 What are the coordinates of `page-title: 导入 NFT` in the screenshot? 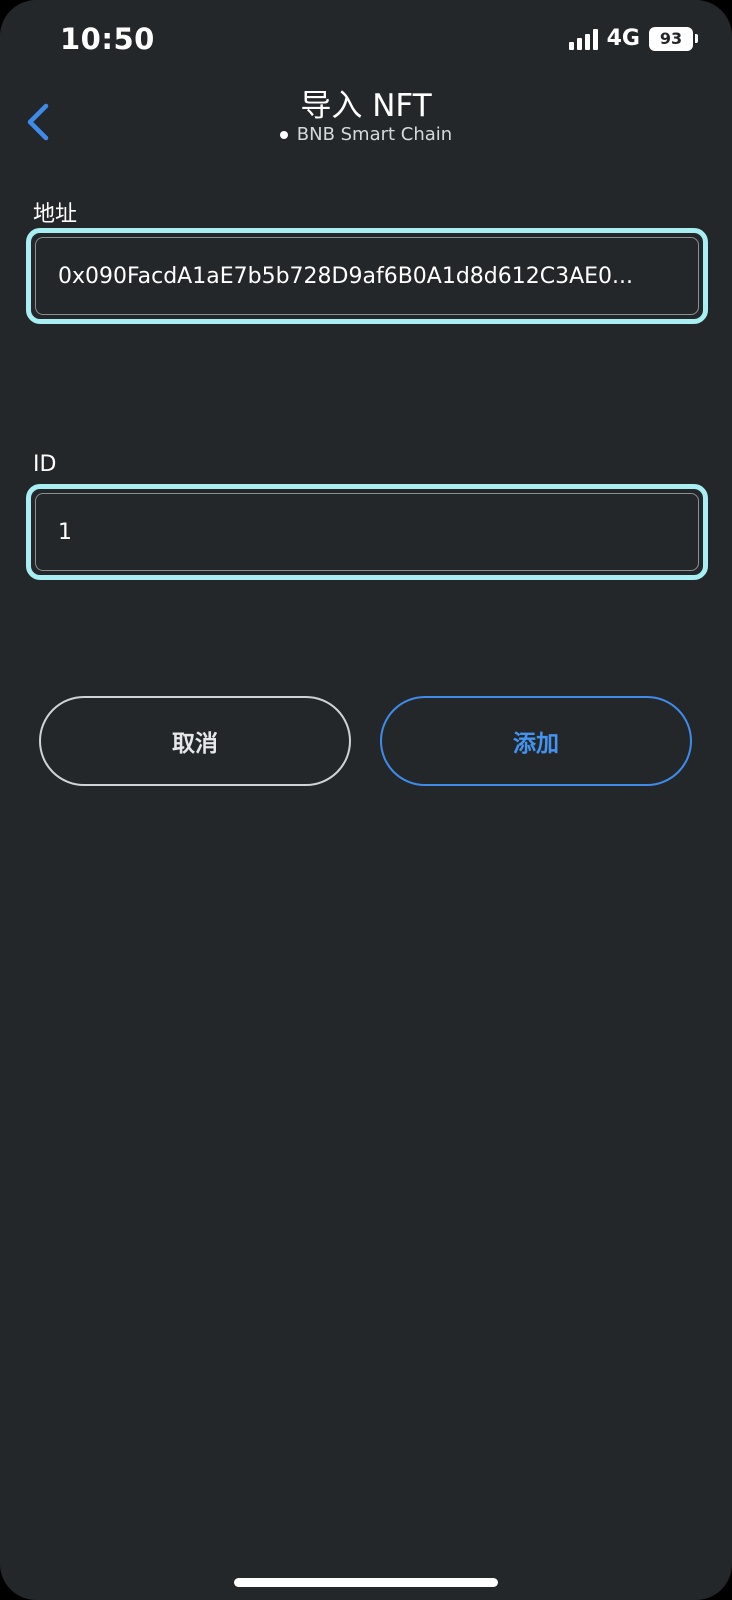 It's located at (366, 106).